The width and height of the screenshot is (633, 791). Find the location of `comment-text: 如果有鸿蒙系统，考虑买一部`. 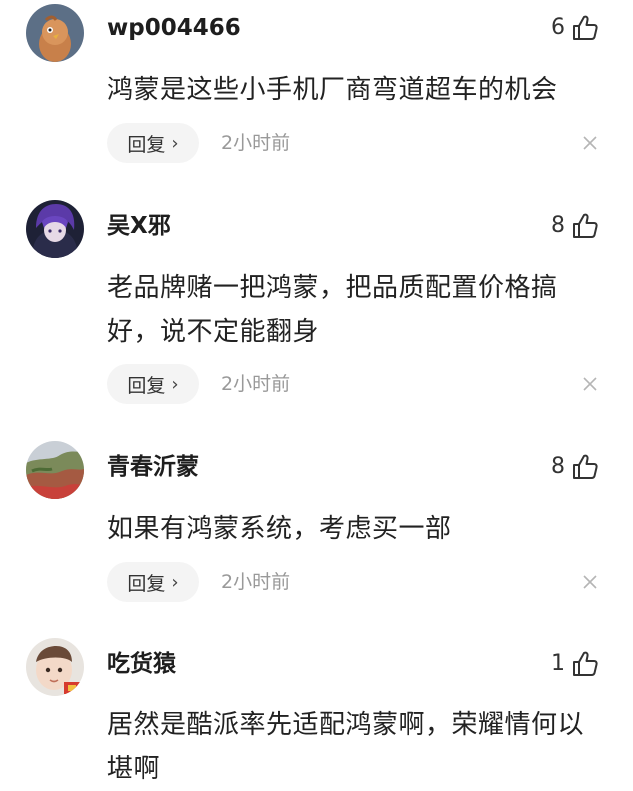

comment-text: 如果有鸿蒙系统，考虑买一部 is located at coordinates (279, 529).